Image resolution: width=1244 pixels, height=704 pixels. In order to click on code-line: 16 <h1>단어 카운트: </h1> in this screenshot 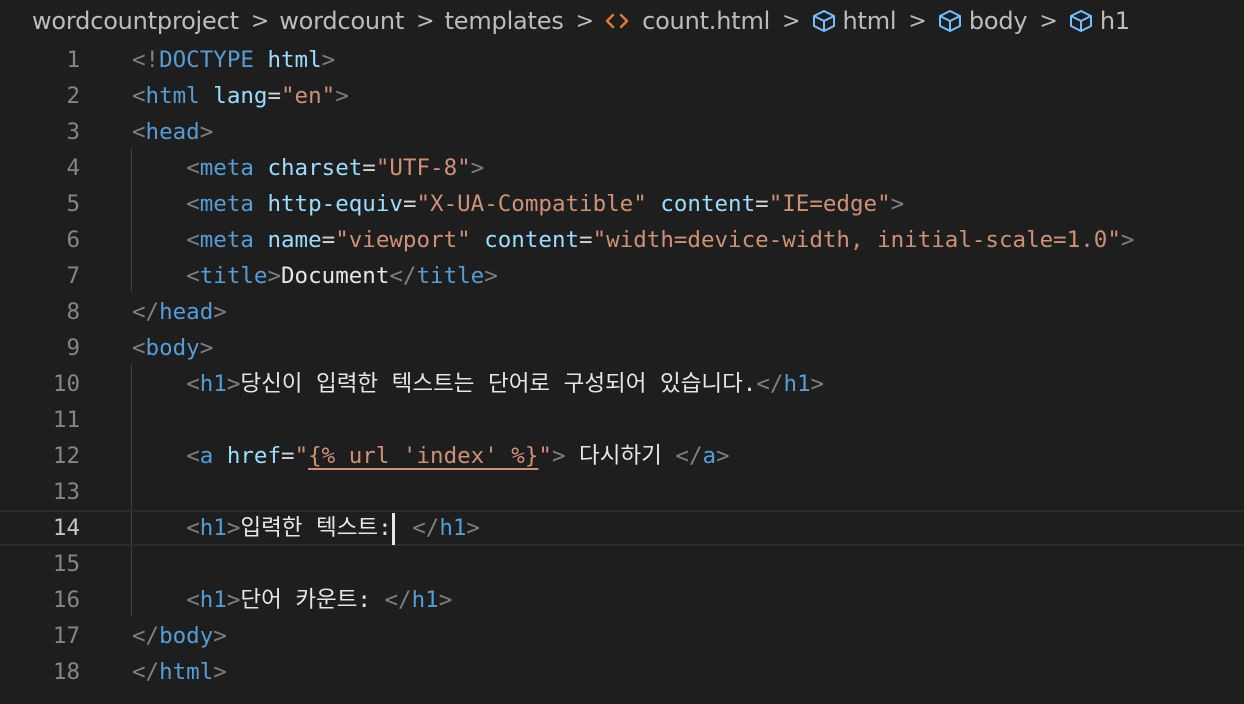, I will do `click(622, 600)`.